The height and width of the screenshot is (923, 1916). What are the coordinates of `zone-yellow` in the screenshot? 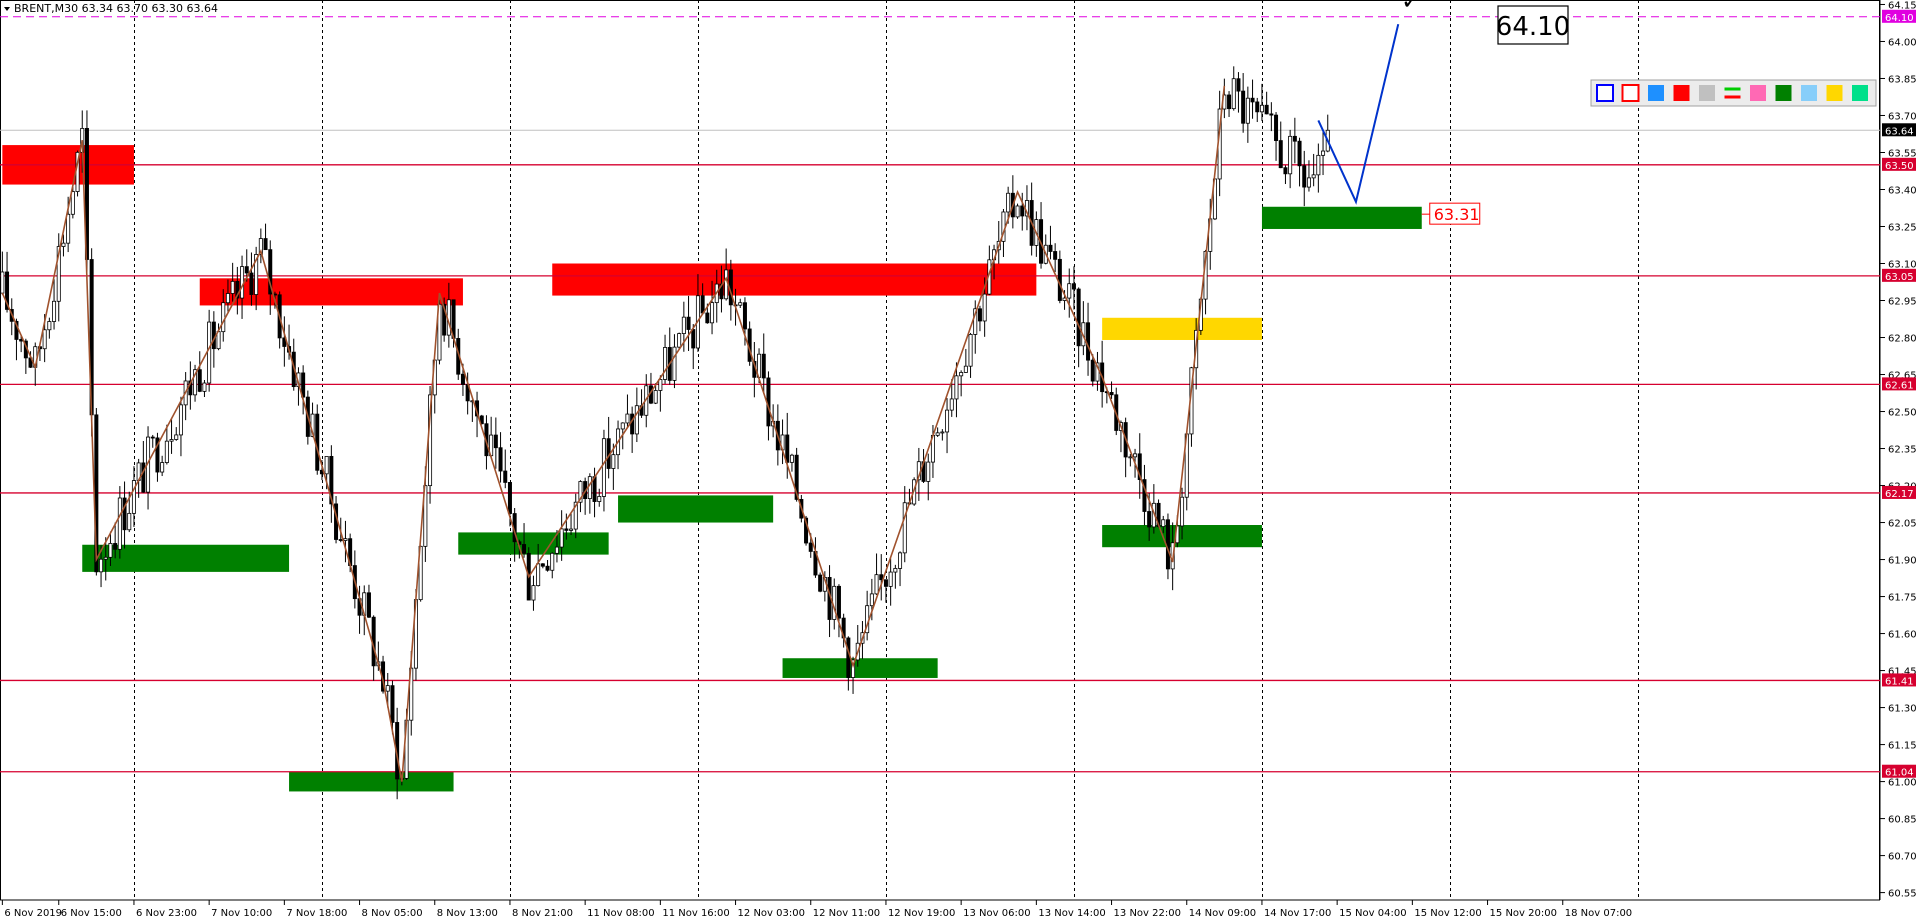 It's located at (1182, 328).